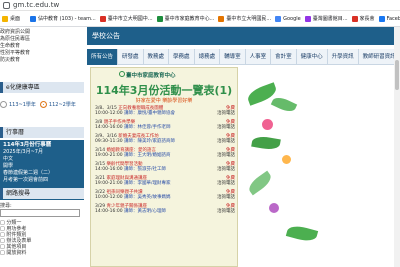  Describe the element at coordinates (103, 57) in the screenshot. I see `tab-office: 所有公告` at that location.